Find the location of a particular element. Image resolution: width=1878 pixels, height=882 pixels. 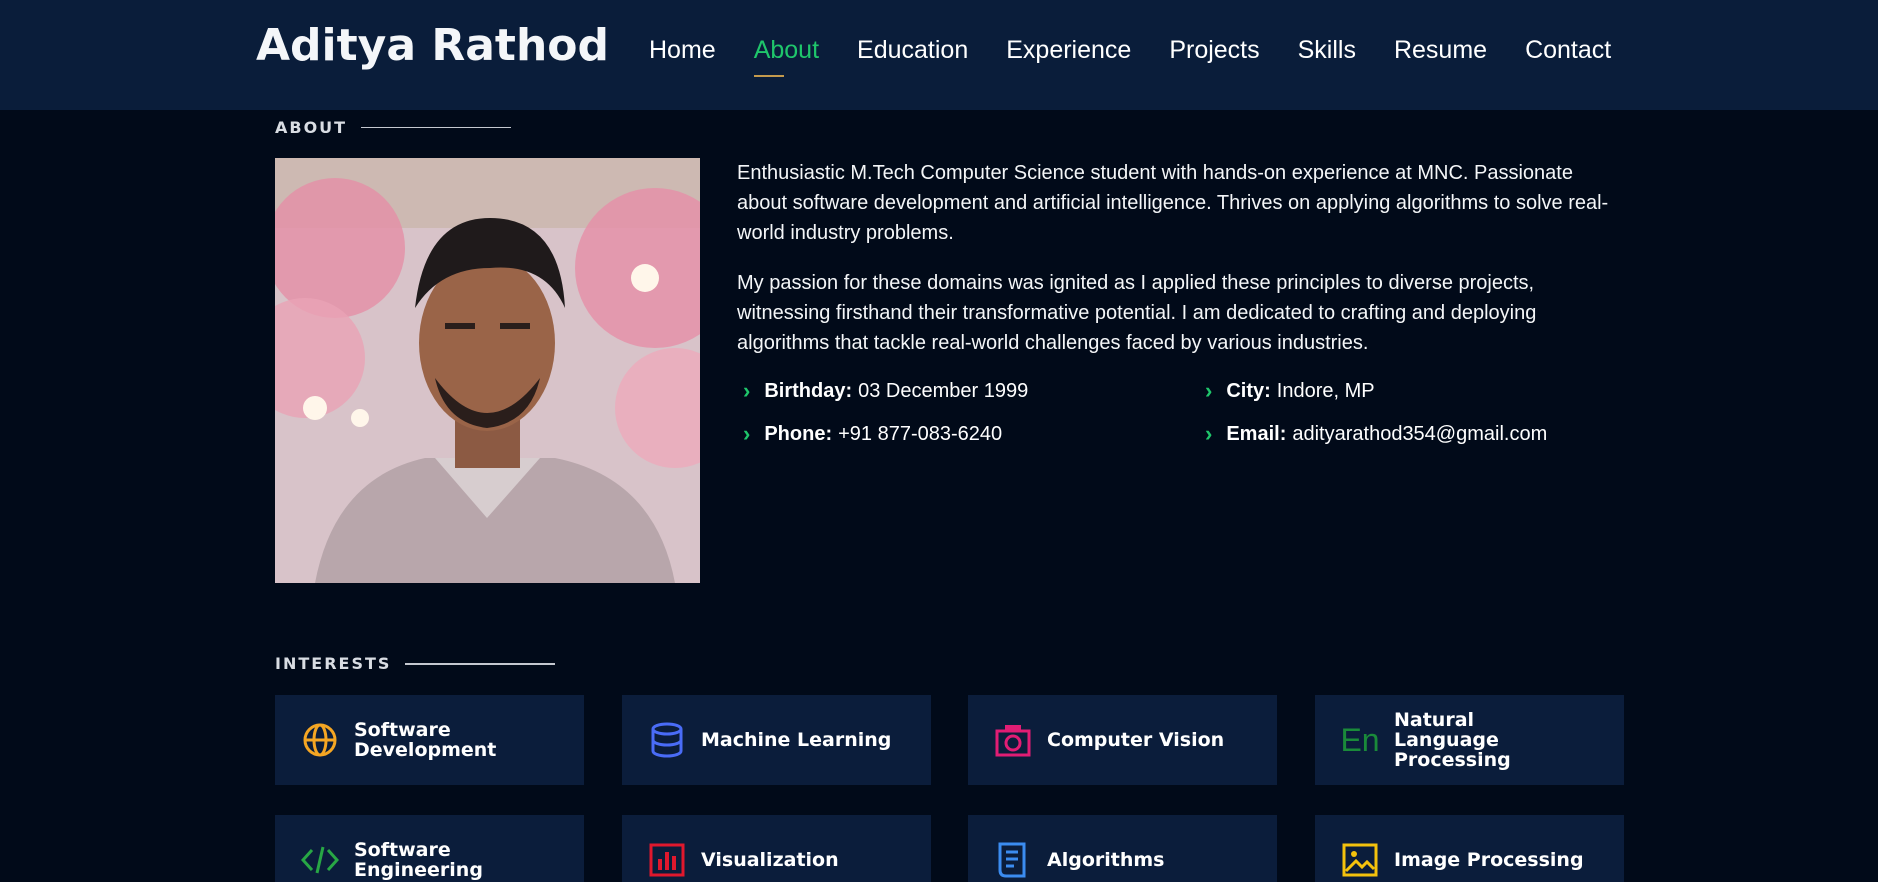

interest-label: Natural Language Processing is located at coordinates (1452, 740).